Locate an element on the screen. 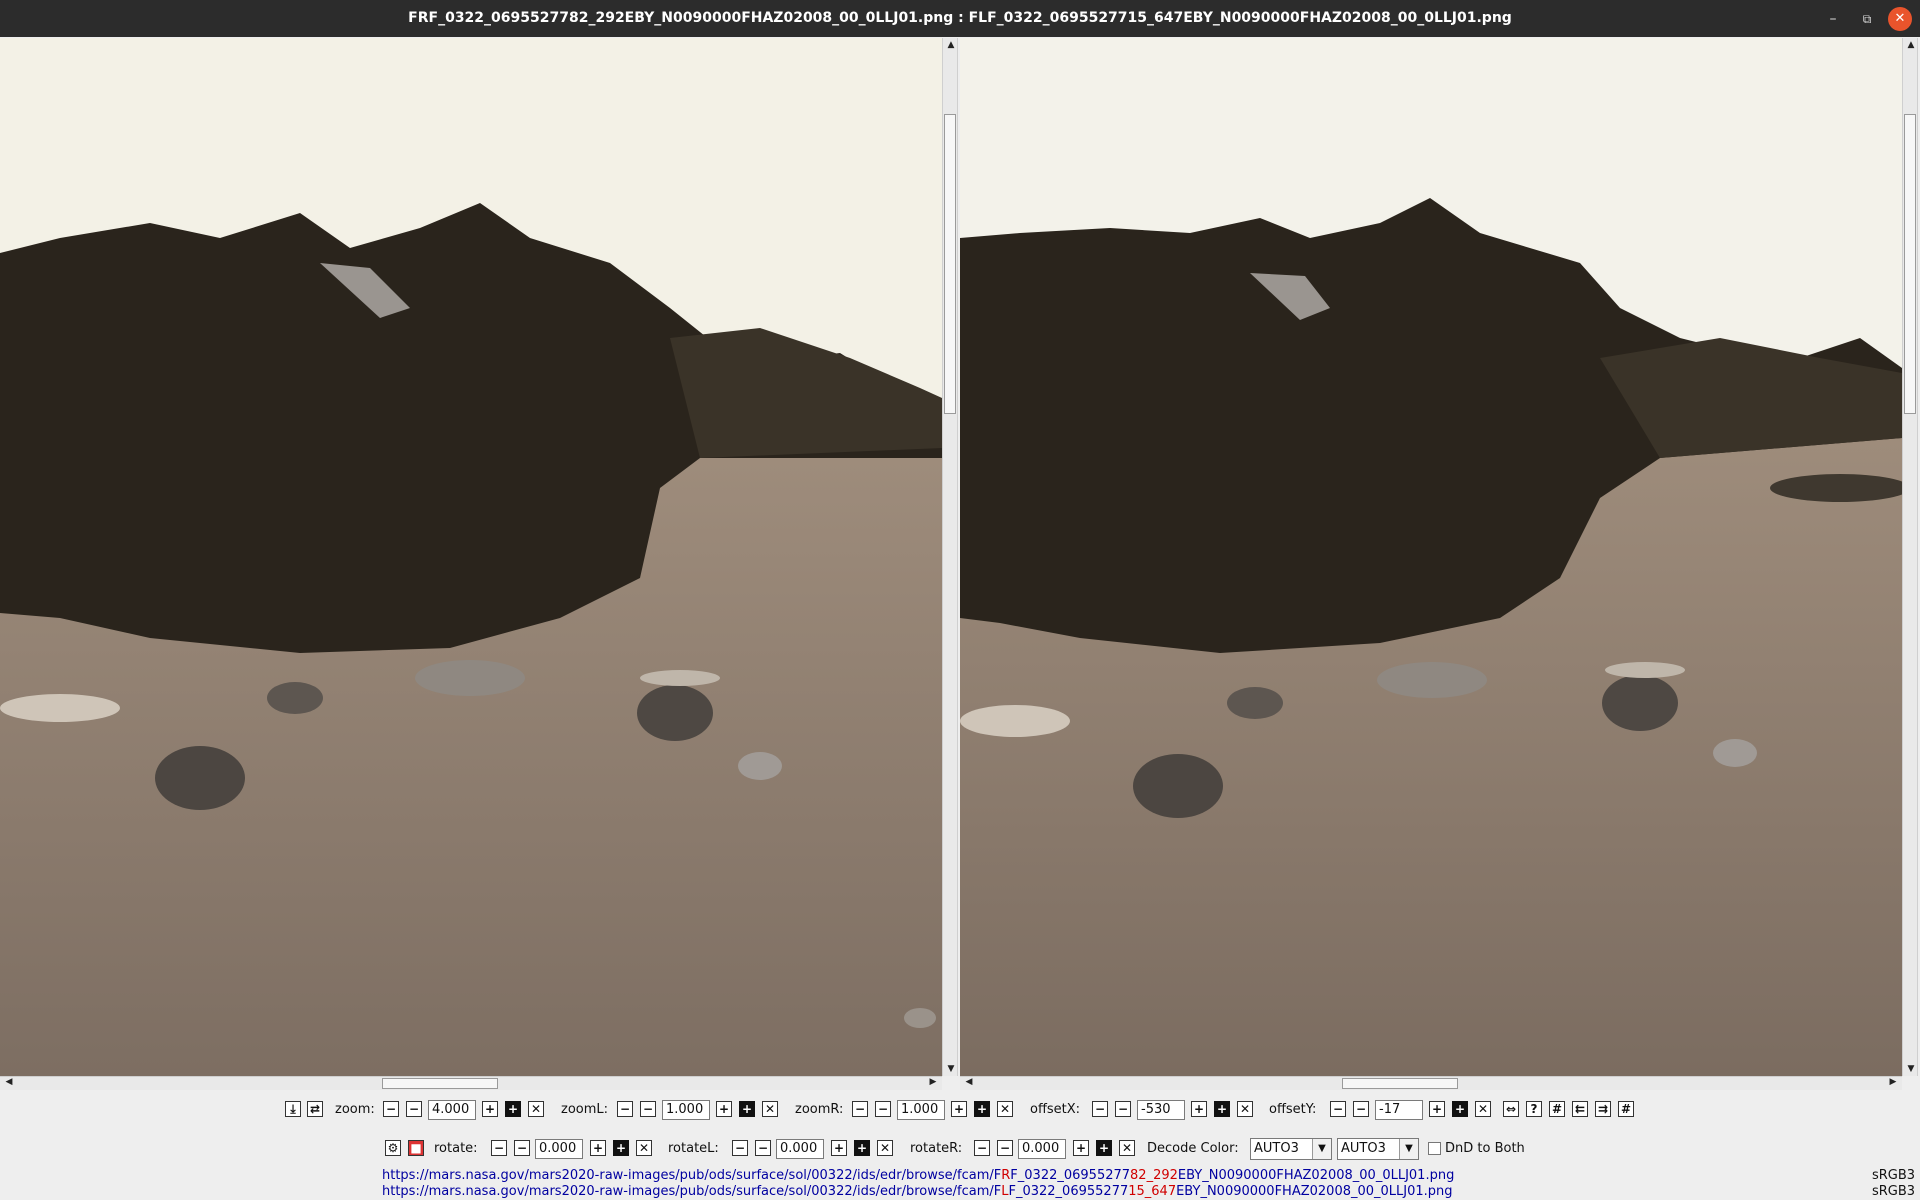 The width and height of the screenshot is (1920, 1200). zoom-decrease-small-button: − is located at coordinates (414, 1109).